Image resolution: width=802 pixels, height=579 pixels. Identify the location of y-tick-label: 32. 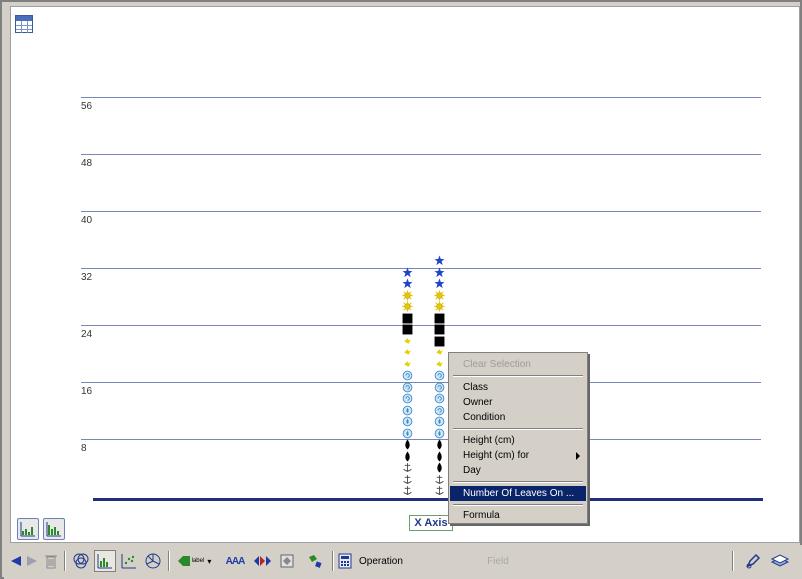
(87, 277).